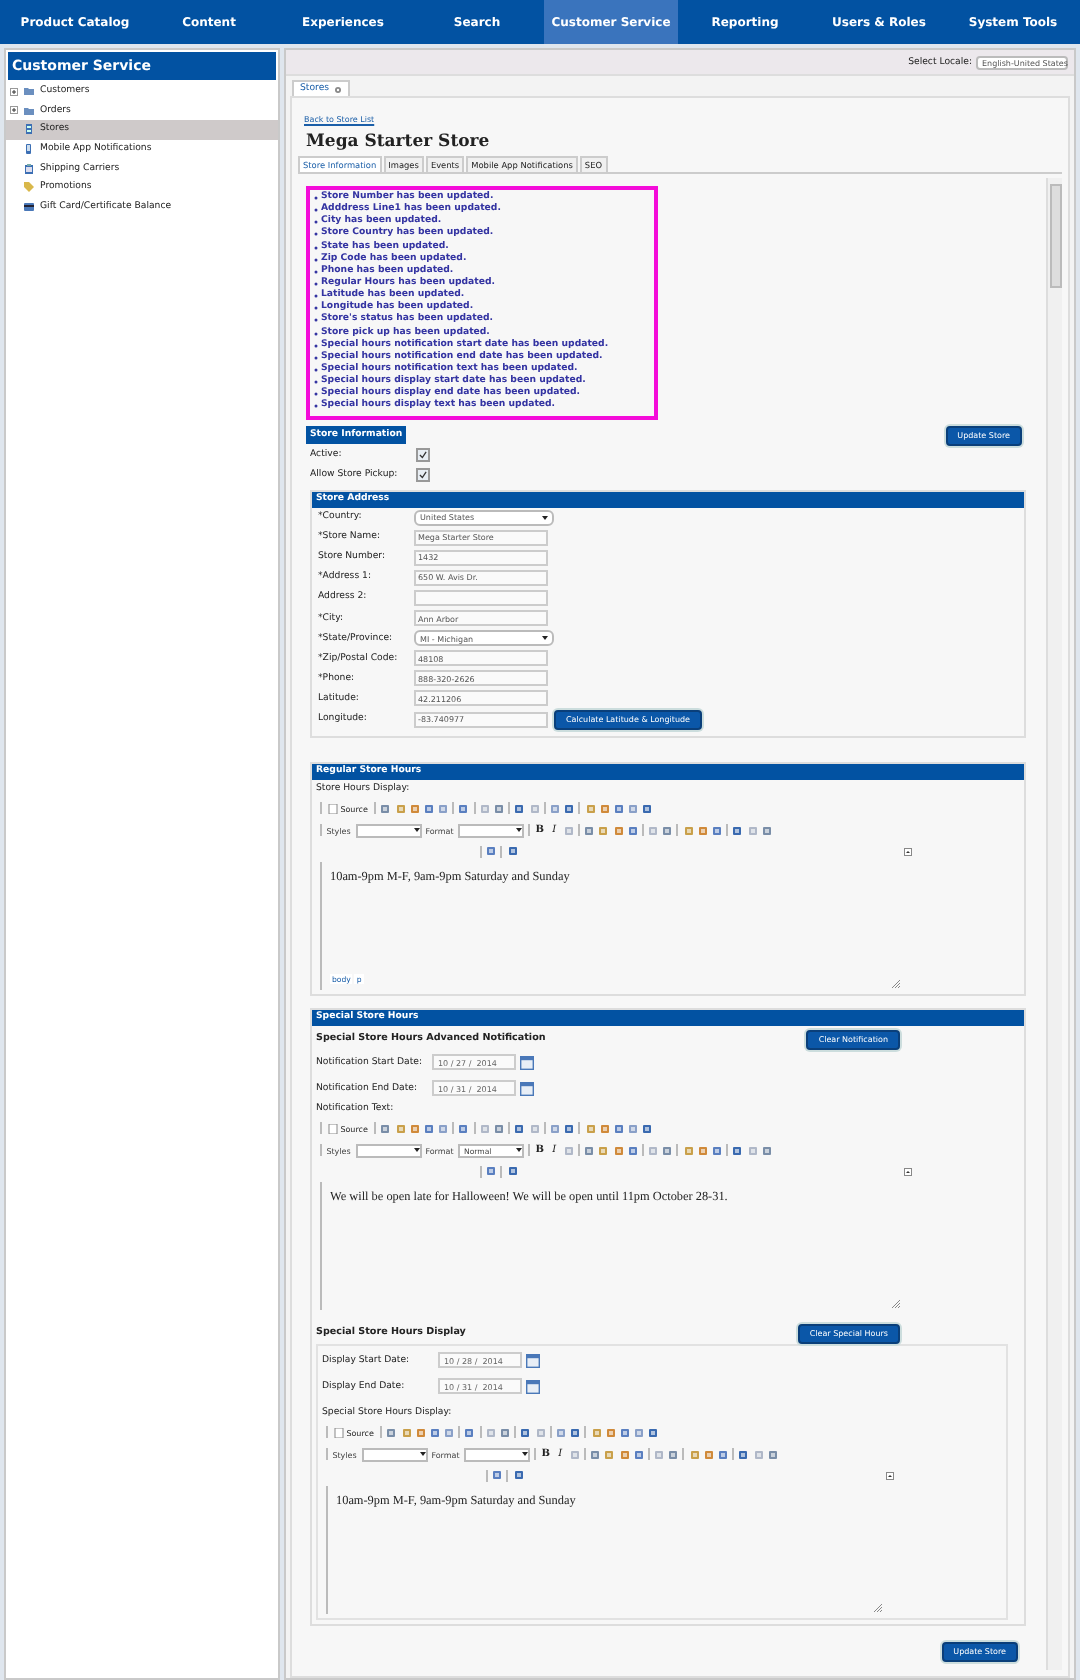 The height and width of the screenshot is (1680, 1080). Describe the element at coordinates (1054, 924) in the screenshot. I see `scrollbar` at that location.